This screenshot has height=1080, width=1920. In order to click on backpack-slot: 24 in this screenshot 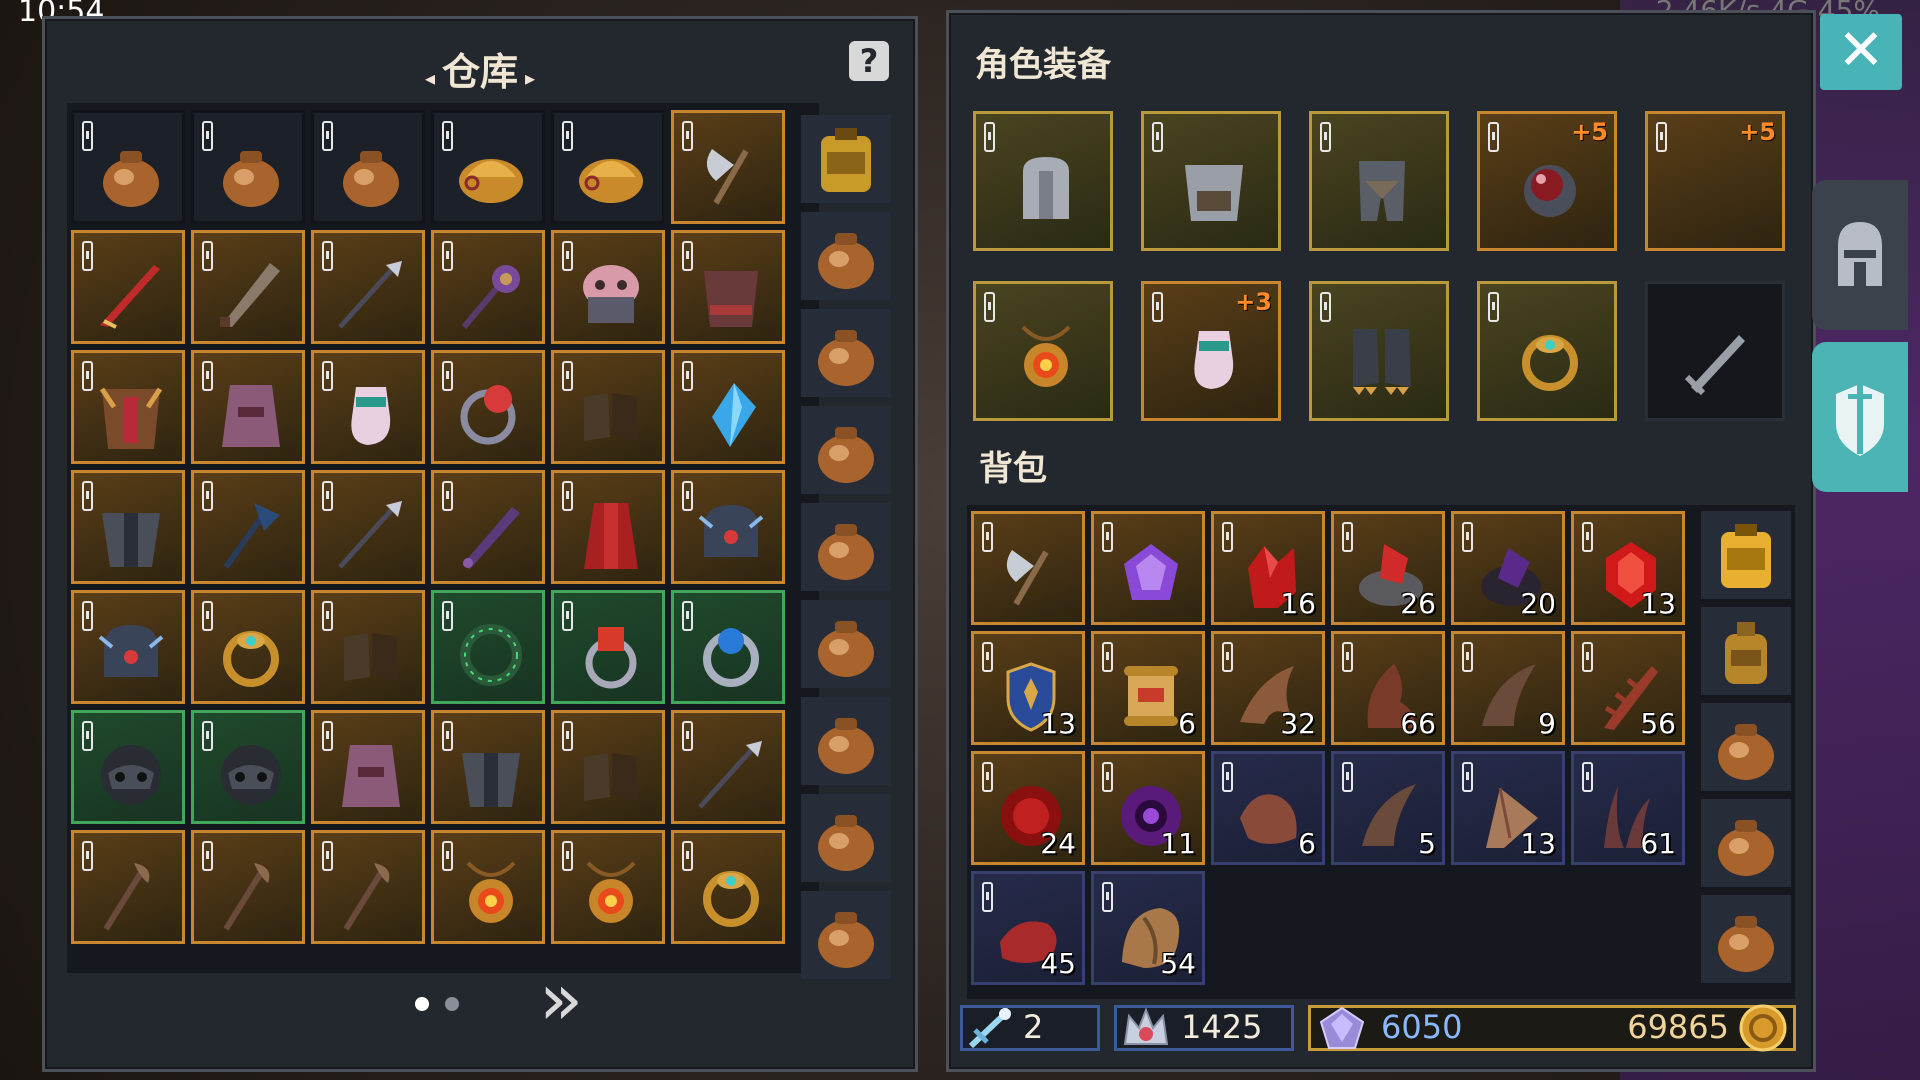, I will do `click(1028, 808)`.